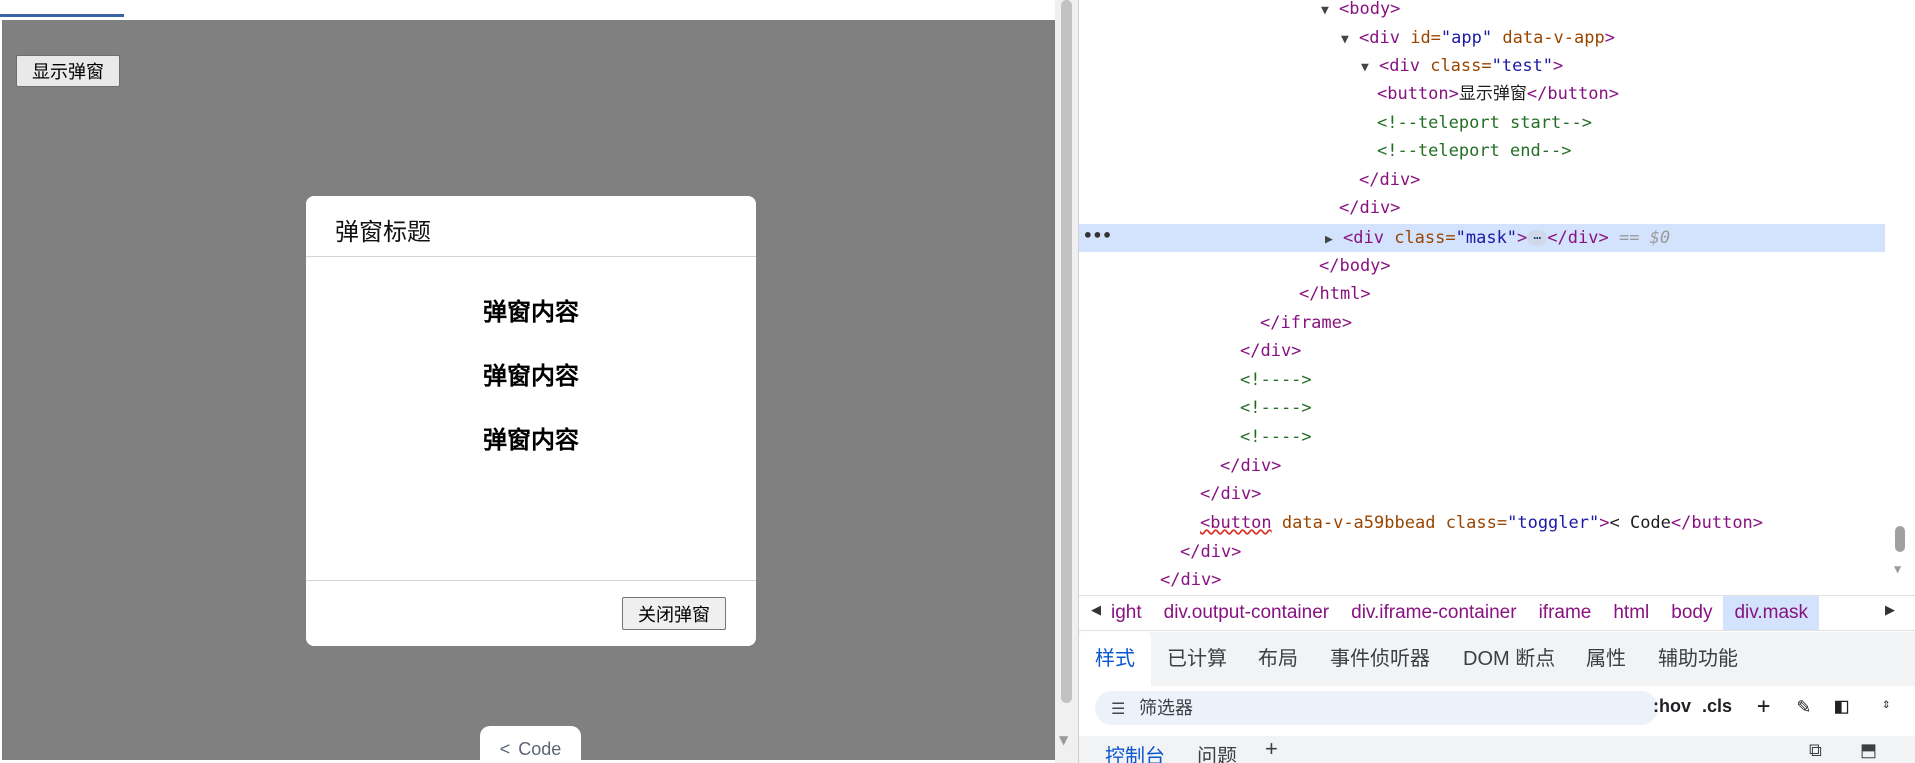  What do you see at coordinates (1118, 709) in the screenshot?
I see `filter-icon: ☰` at bounding box center [1118, 709].